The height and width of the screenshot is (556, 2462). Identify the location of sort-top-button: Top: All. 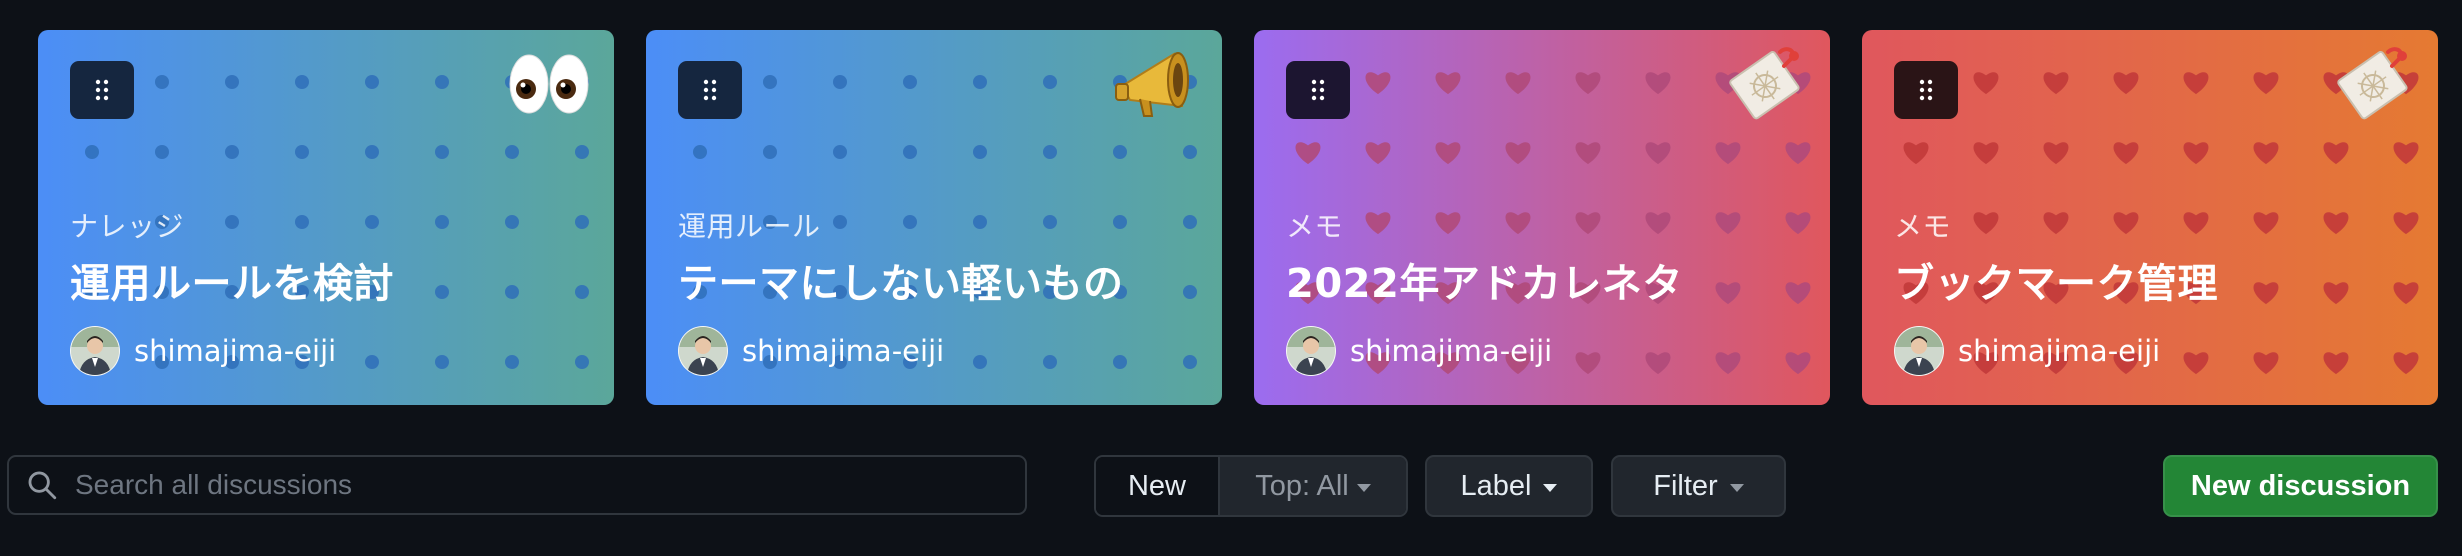
(1313, 486).